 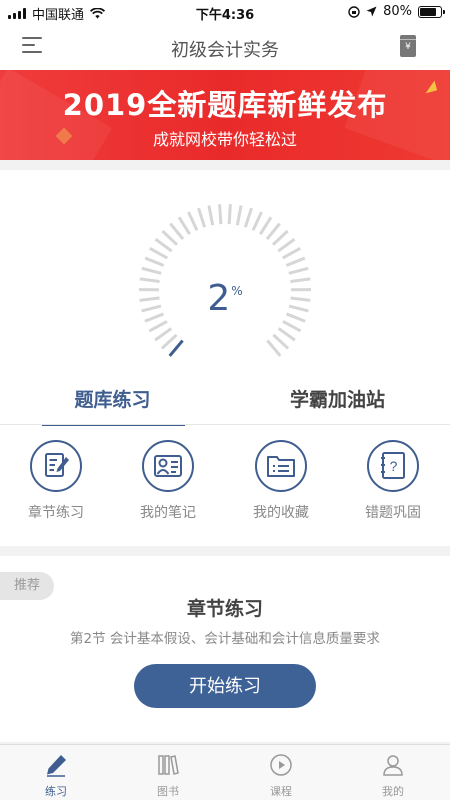 I want to click on bottom-tab-bar: 练习 图书 课程 我的, so click(x=225, y=772).